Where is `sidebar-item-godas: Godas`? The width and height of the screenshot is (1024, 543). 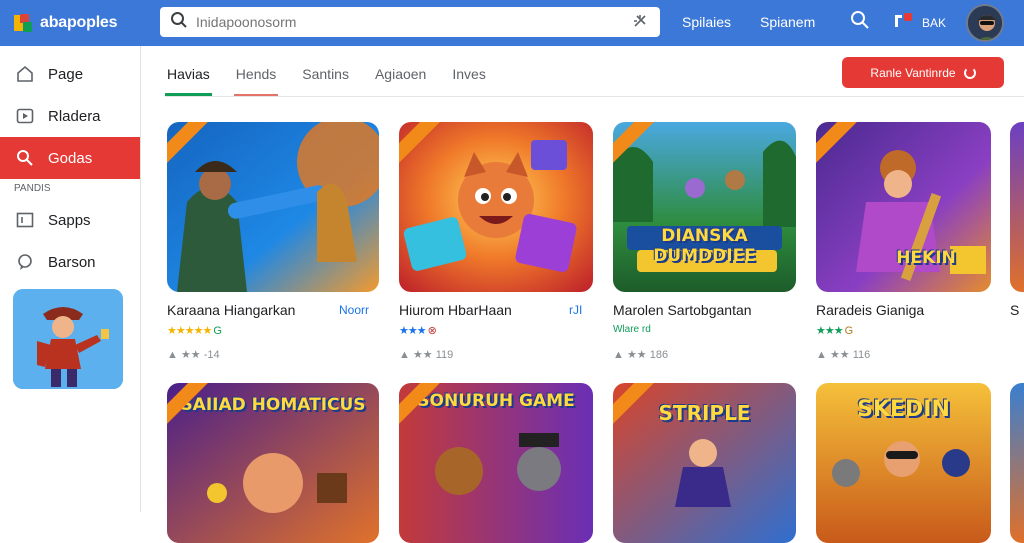
sidebar-item-godas: Godas is located at coordinates (70, 158).